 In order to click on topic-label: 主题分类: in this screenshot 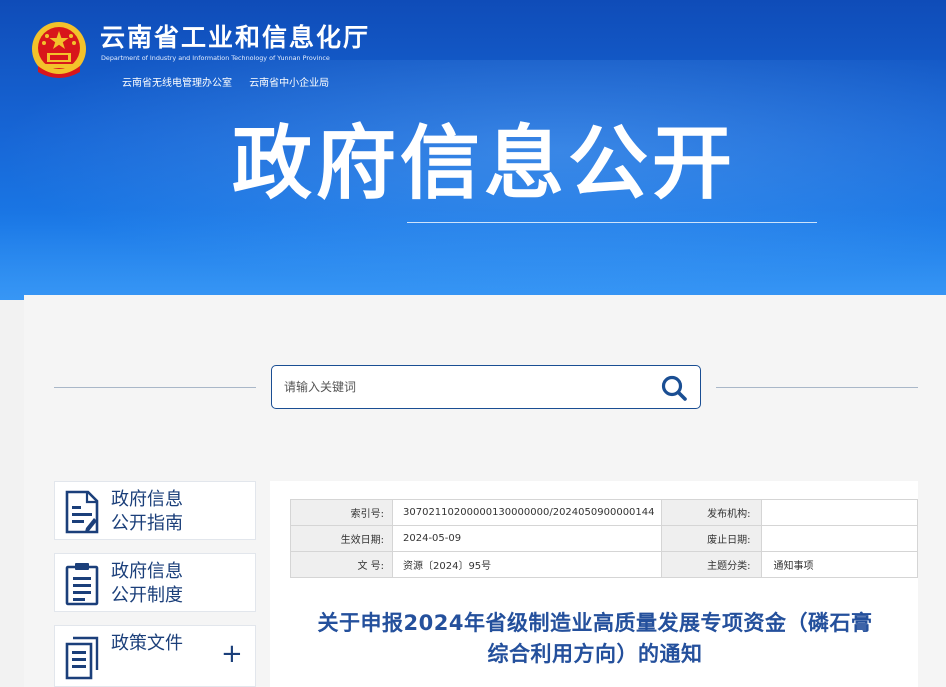, I will do `click(711, 564)`.